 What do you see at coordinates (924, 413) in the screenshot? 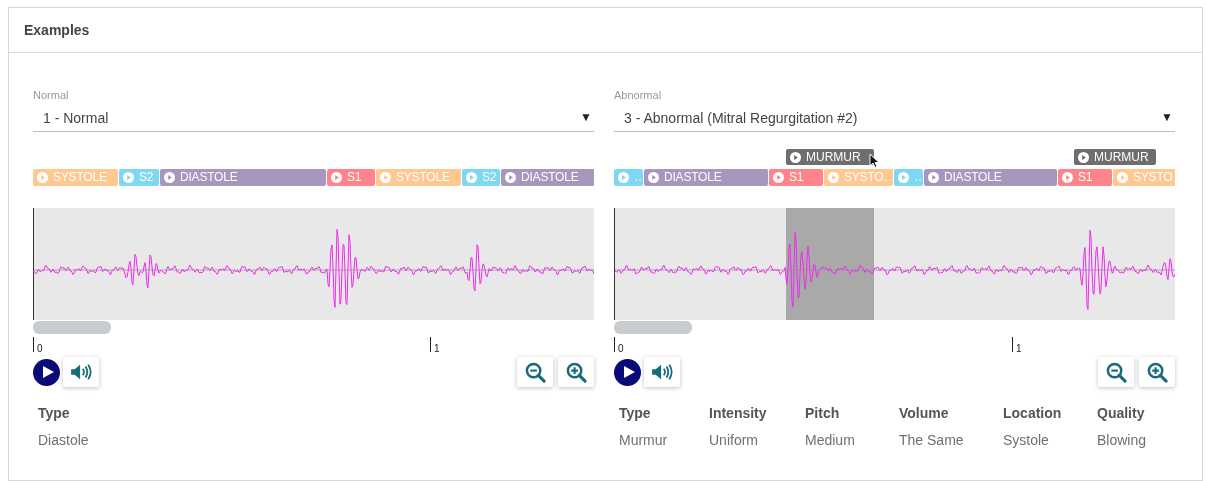
I see `info-heading: Volume` at bounding box center [924, 413].